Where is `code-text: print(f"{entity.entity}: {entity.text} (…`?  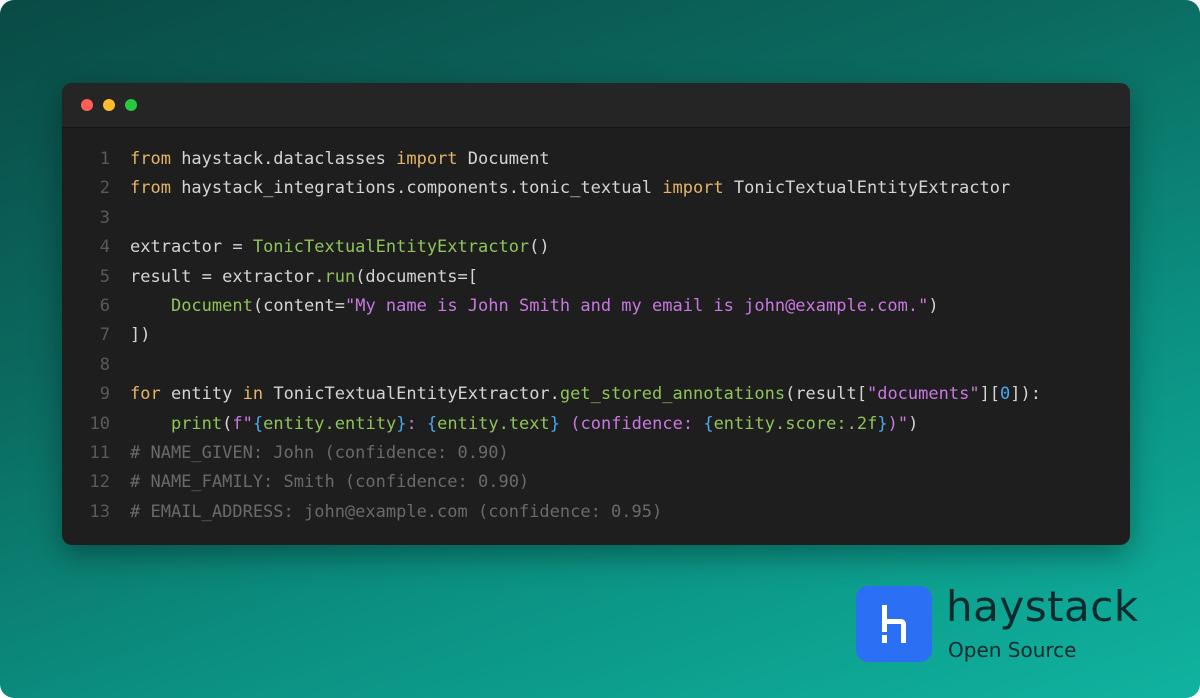 code-text: print(f"{entity.entity}: {entity.text} (… is located at coordinates (524, 424).